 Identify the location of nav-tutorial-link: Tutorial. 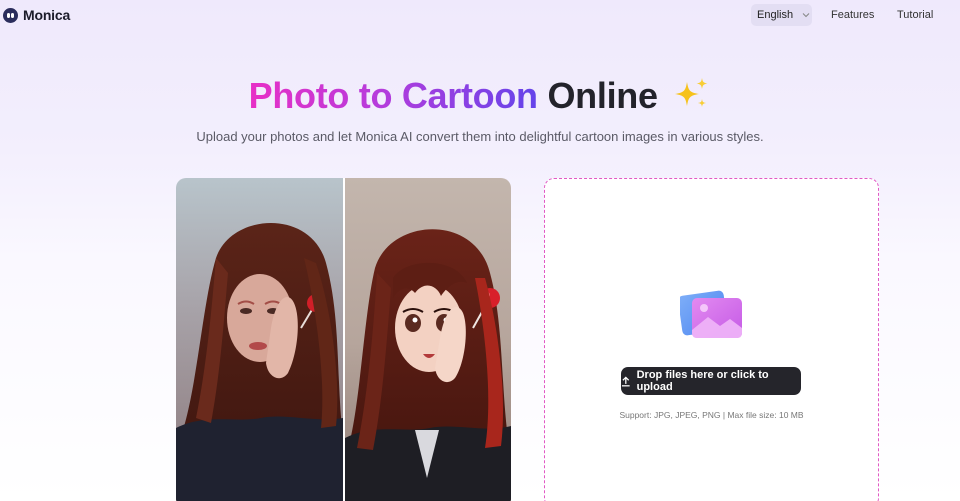
(915, 15).